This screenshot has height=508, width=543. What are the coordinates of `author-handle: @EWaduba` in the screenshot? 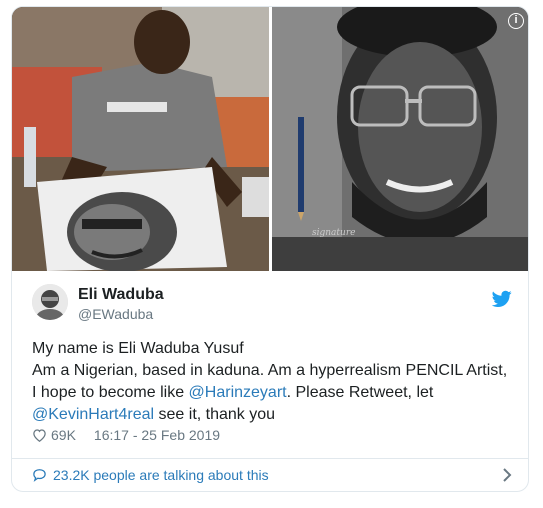 It's located at (115, 314).